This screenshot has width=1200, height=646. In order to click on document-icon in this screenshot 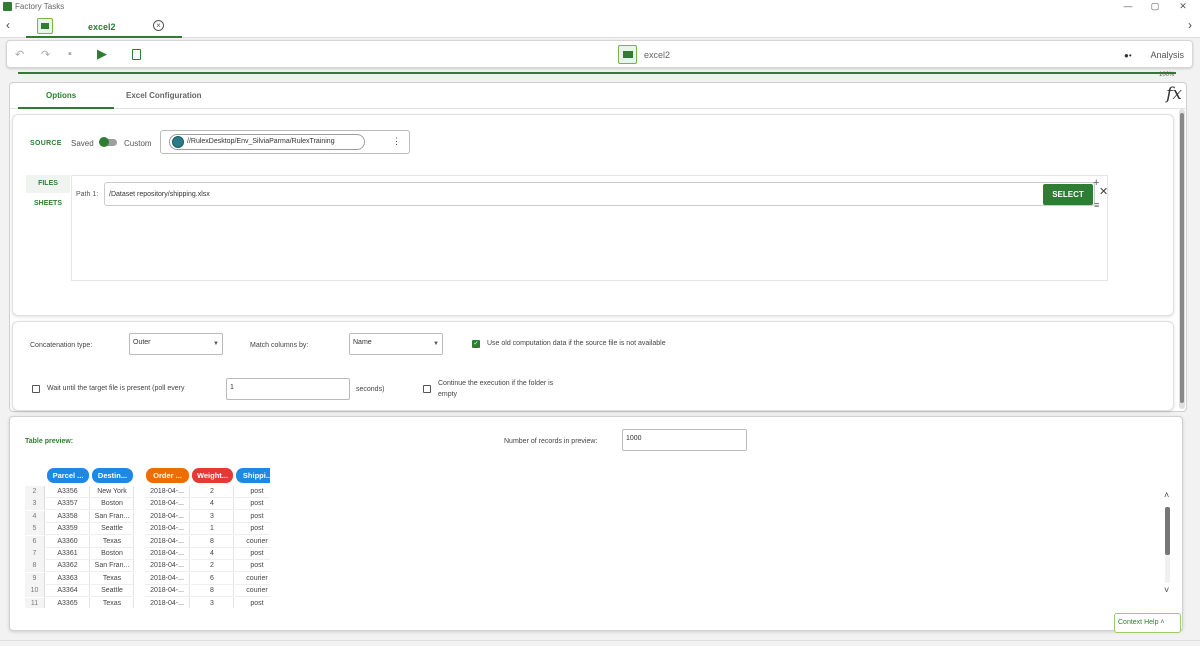, I will do `click(136, 54)`.